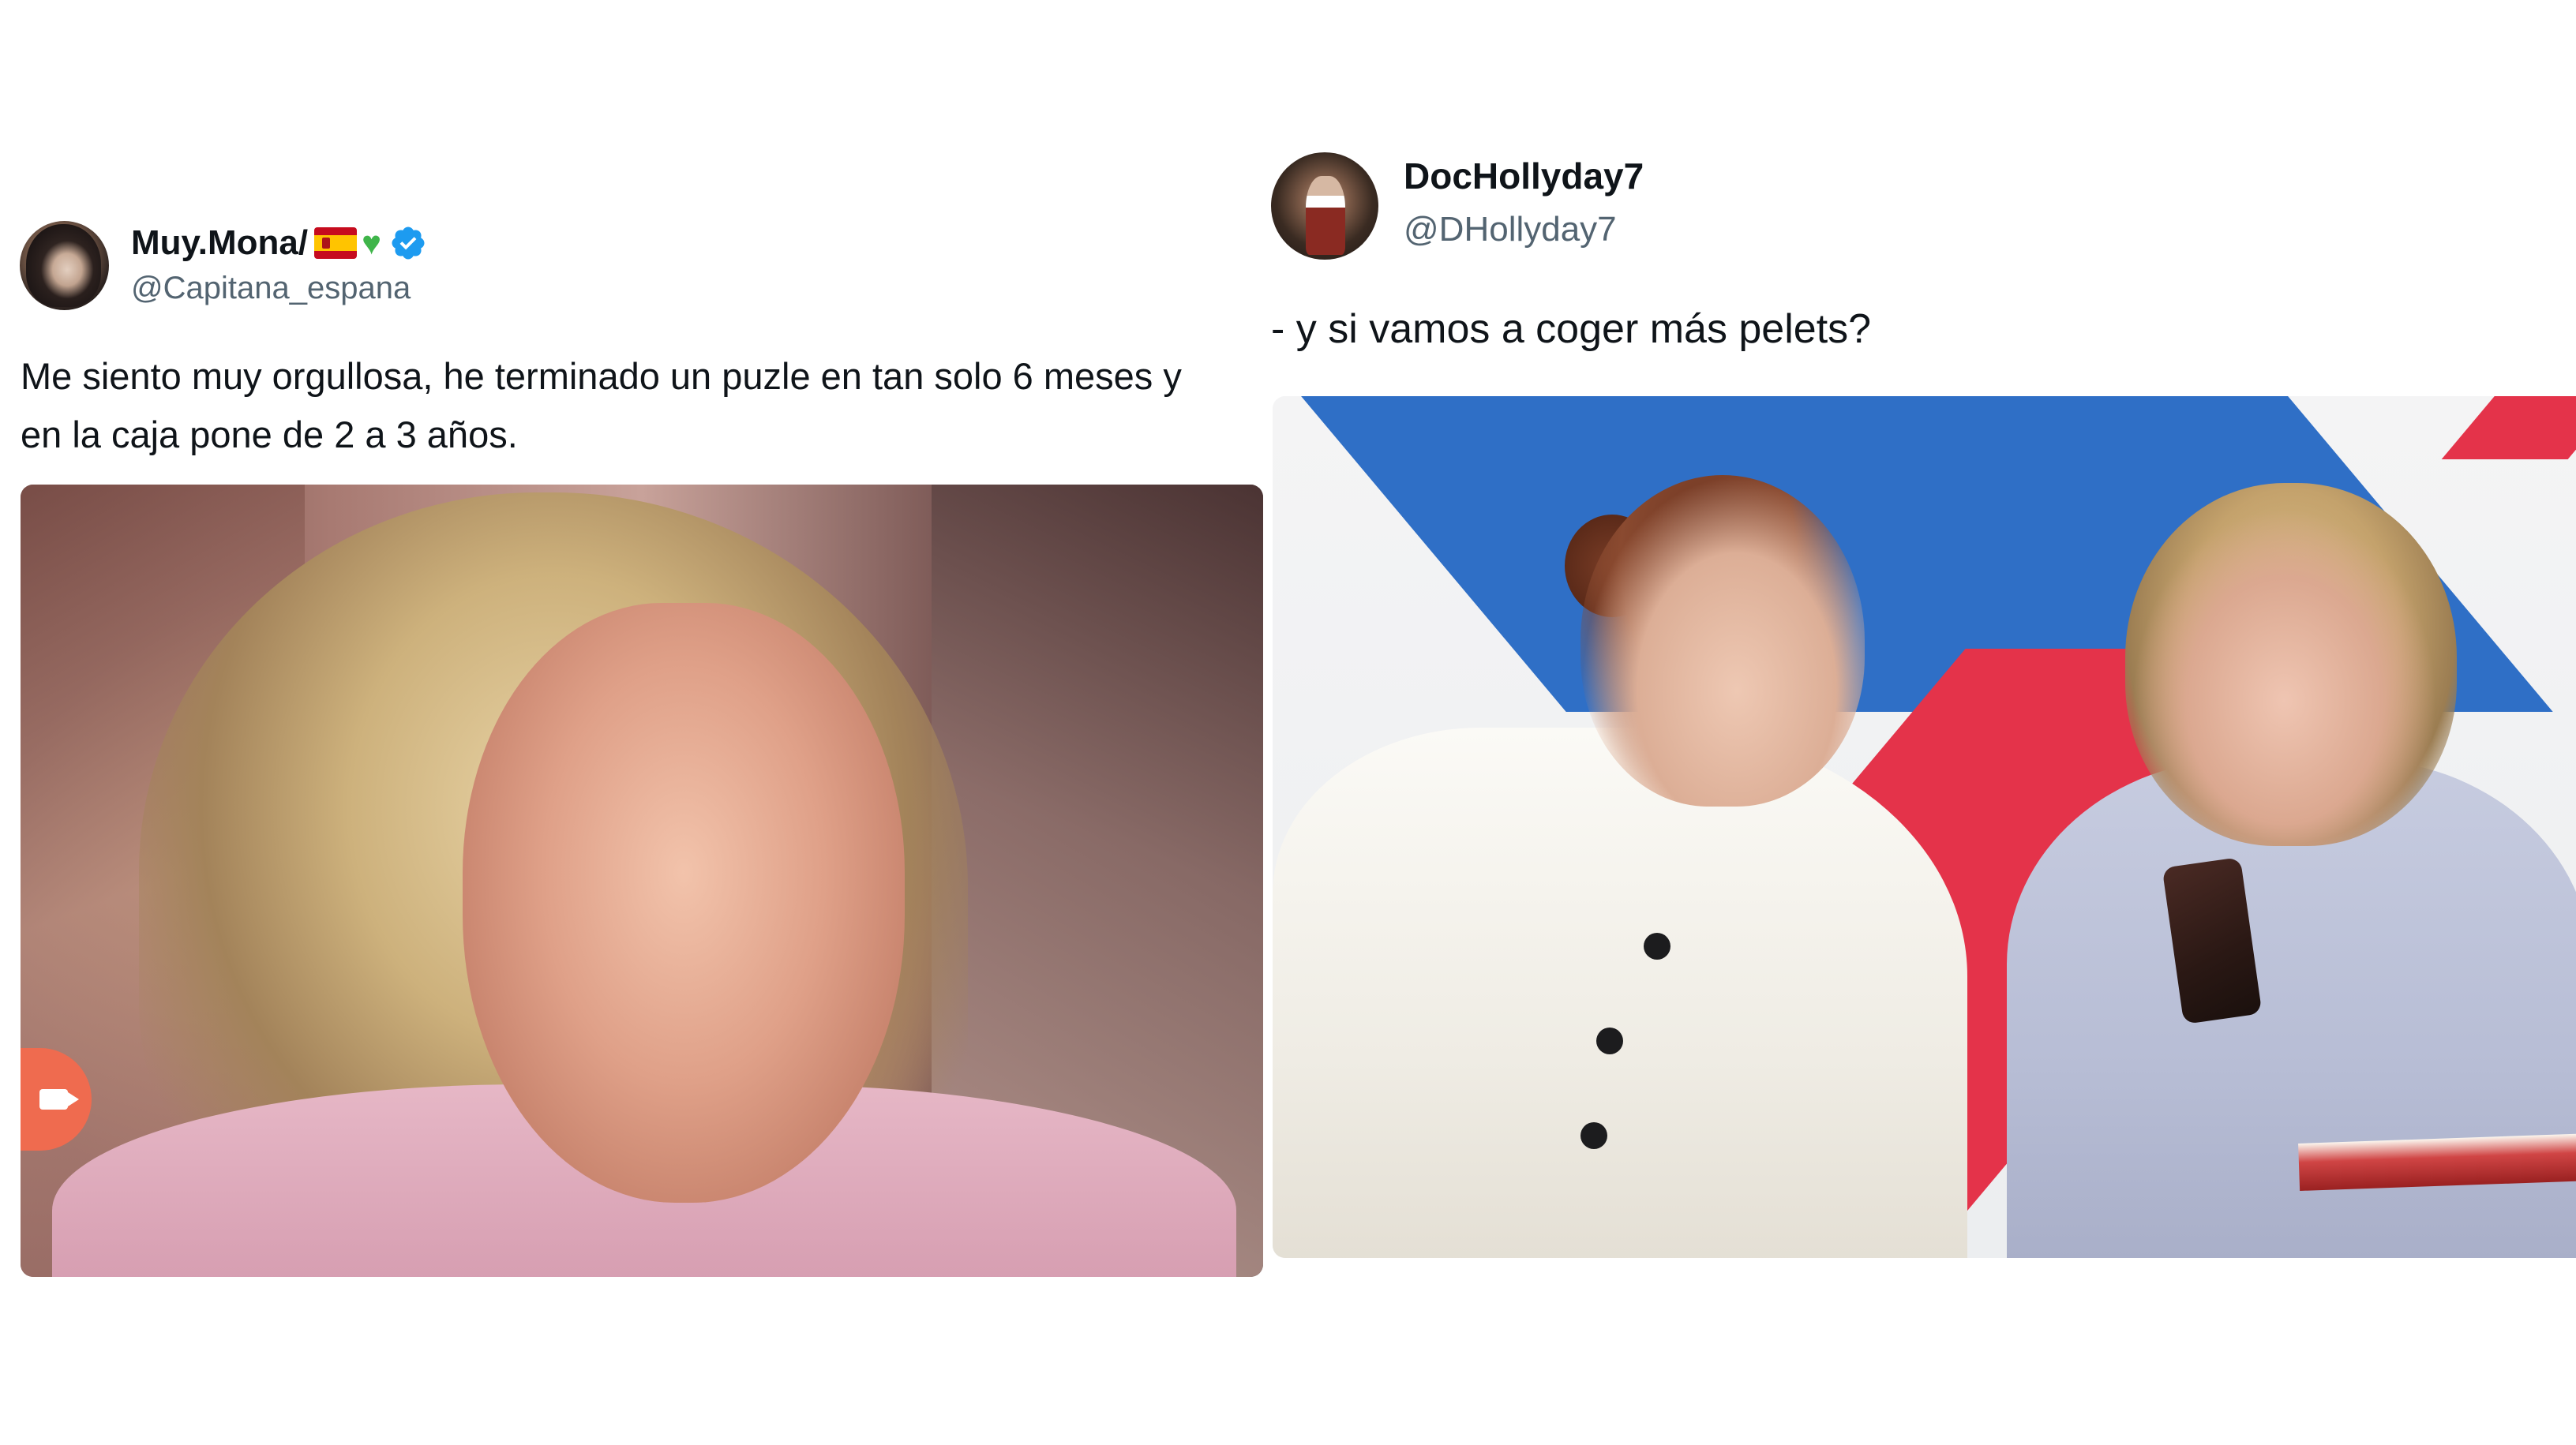  What do you see at coordinates (1510, 230) in the screenshot?
I see `user-handle: @DHollyday7` at bounding box center [1510, 230].